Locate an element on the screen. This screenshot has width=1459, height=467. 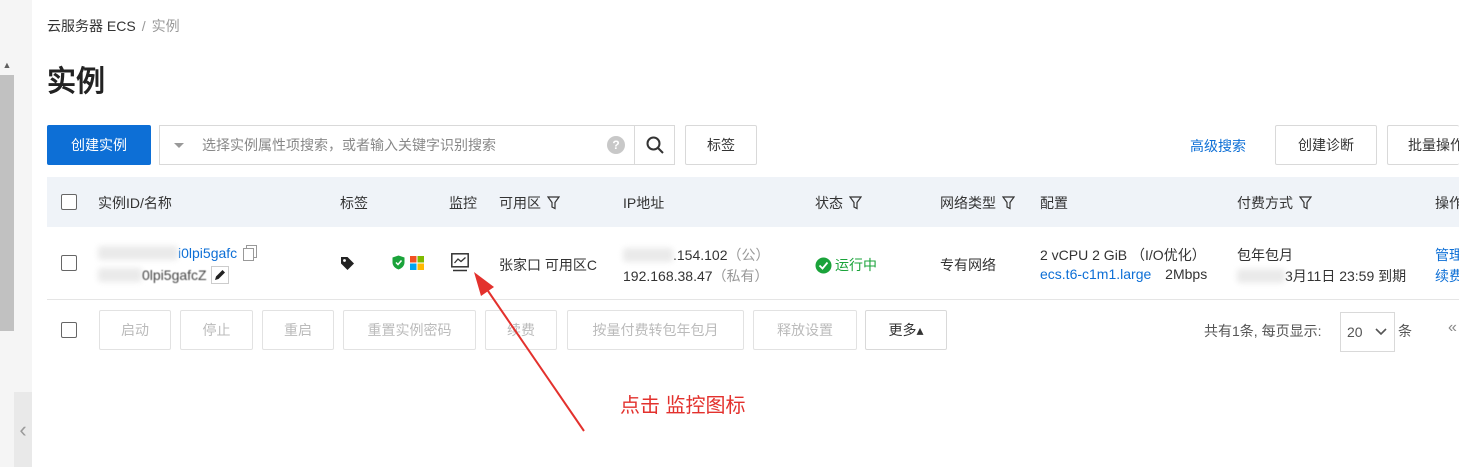
check-circle-icon is located at coordinates (823, 265).